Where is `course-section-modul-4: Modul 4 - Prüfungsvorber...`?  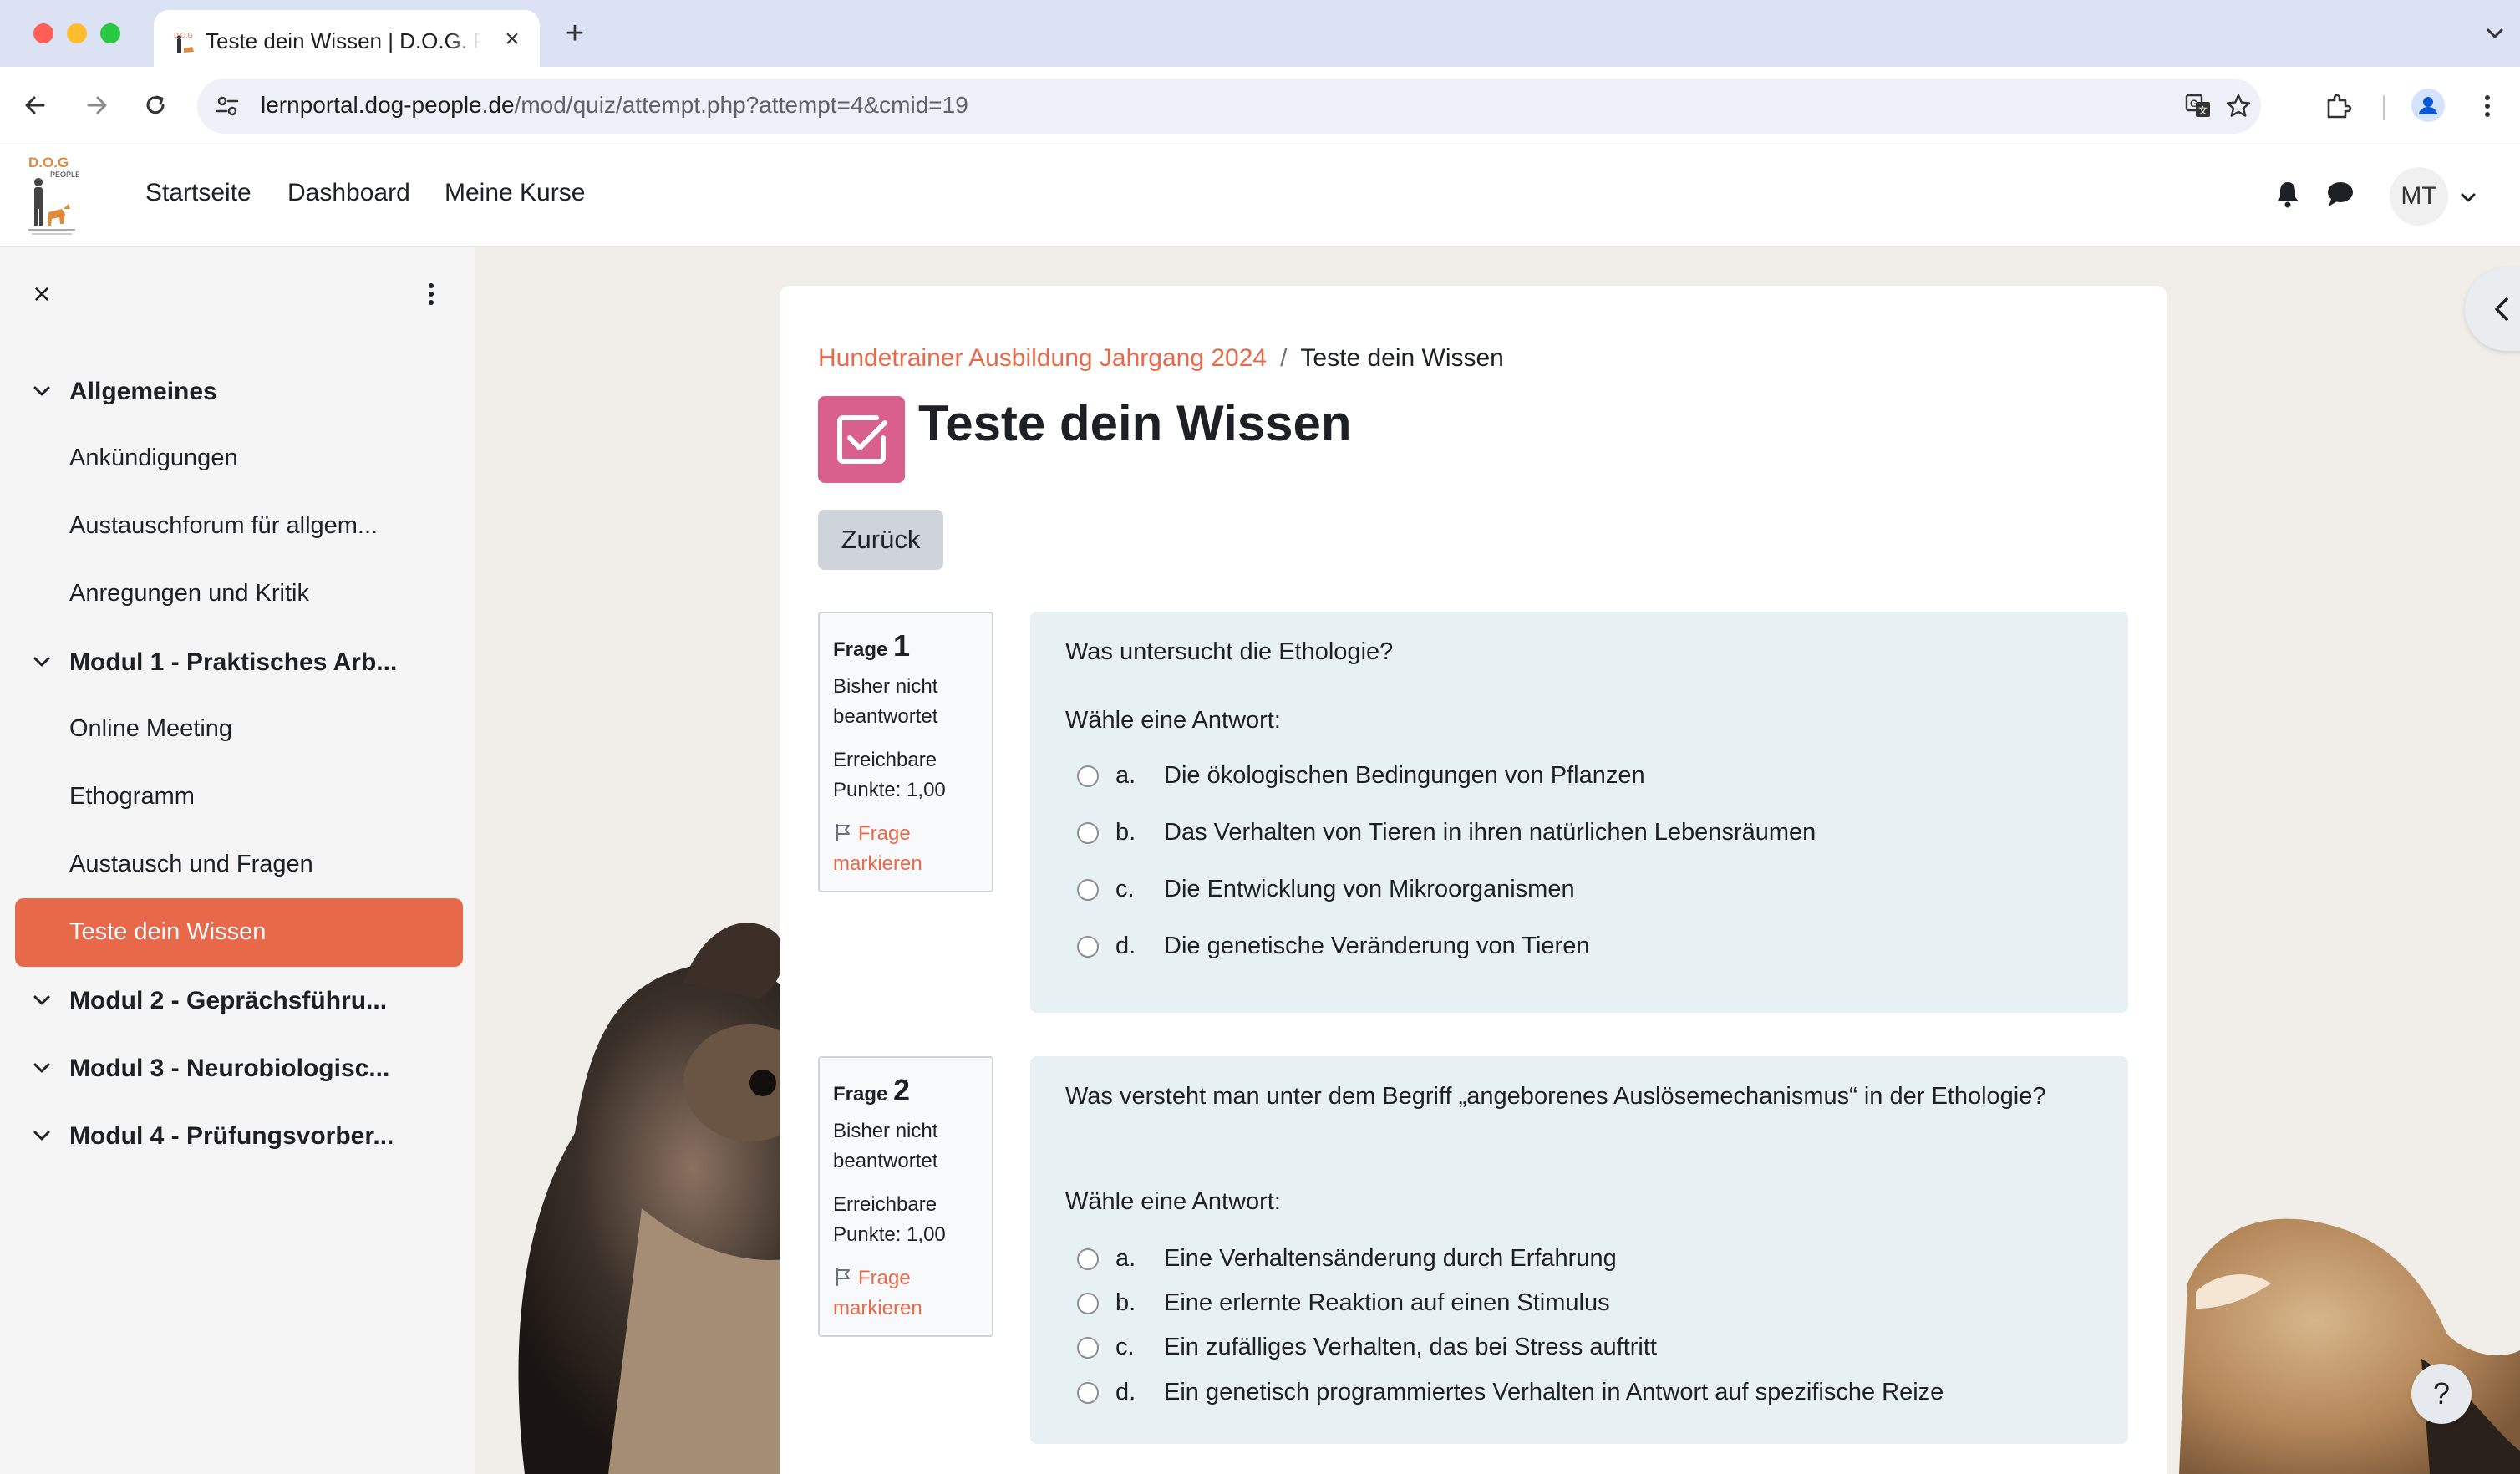 course-section-modul-4: Modul 4 - Prüfungsvorber... is located at coordinates (237, 1136).